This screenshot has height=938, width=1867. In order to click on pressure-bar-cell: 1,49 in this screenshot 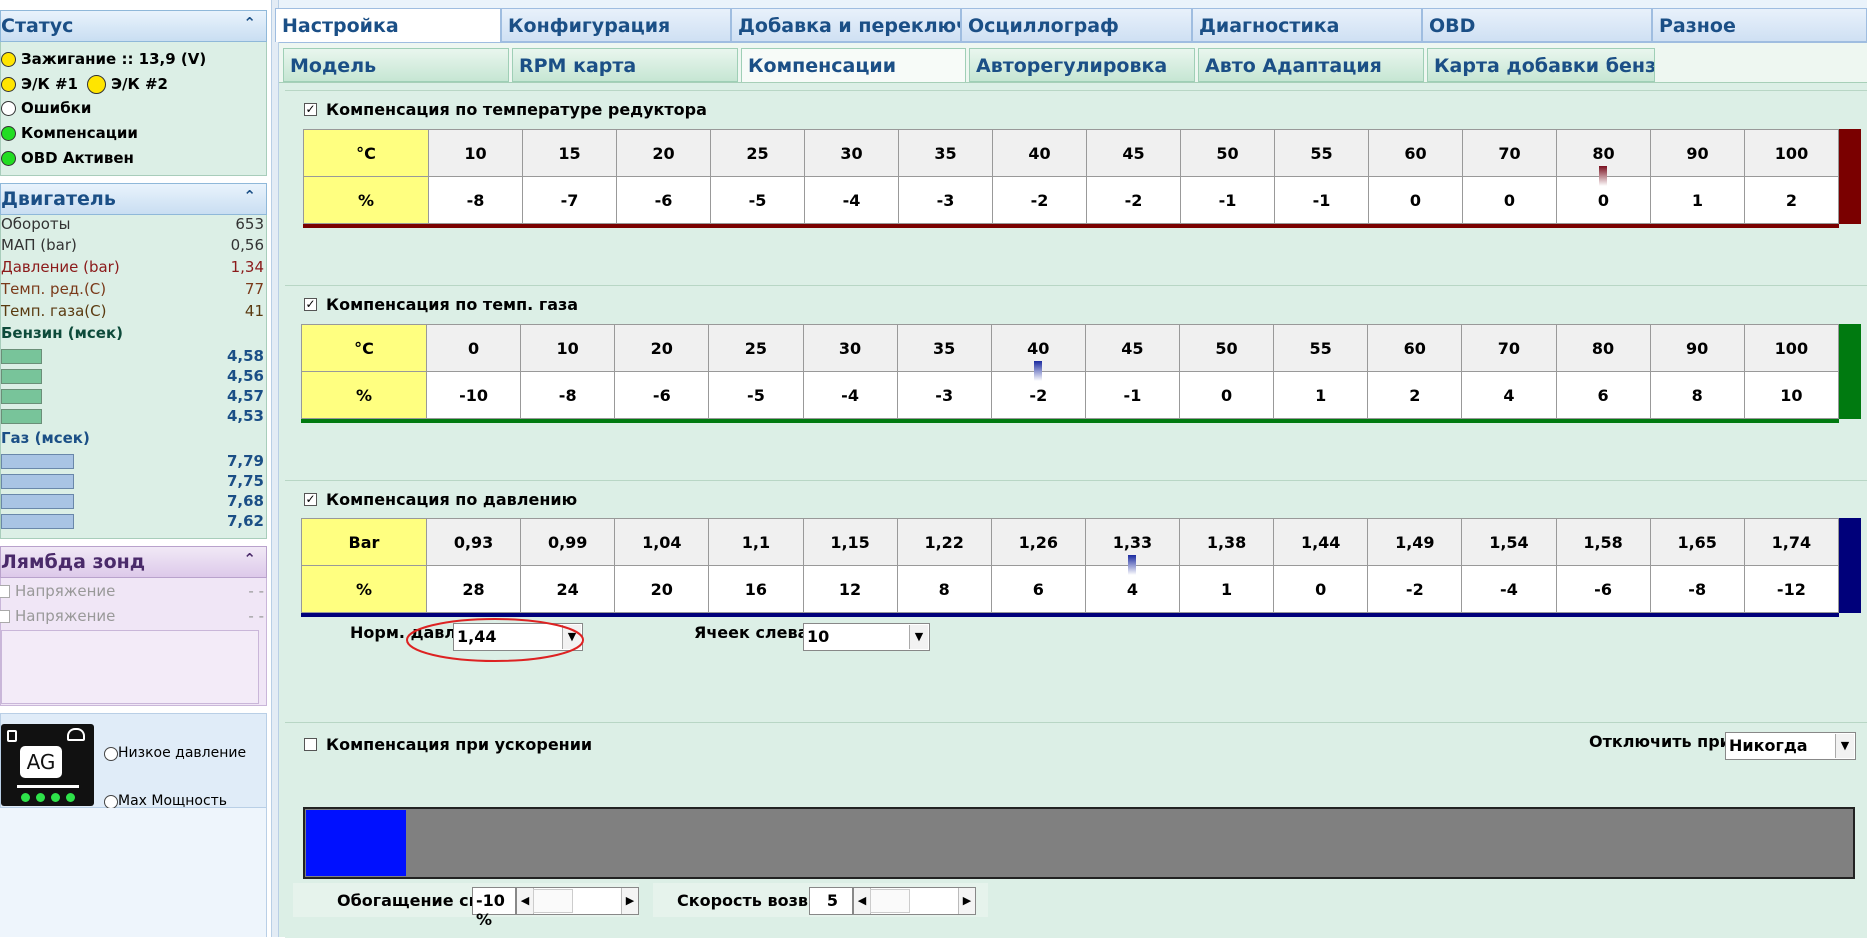, I will do `click(1415, 542)`.